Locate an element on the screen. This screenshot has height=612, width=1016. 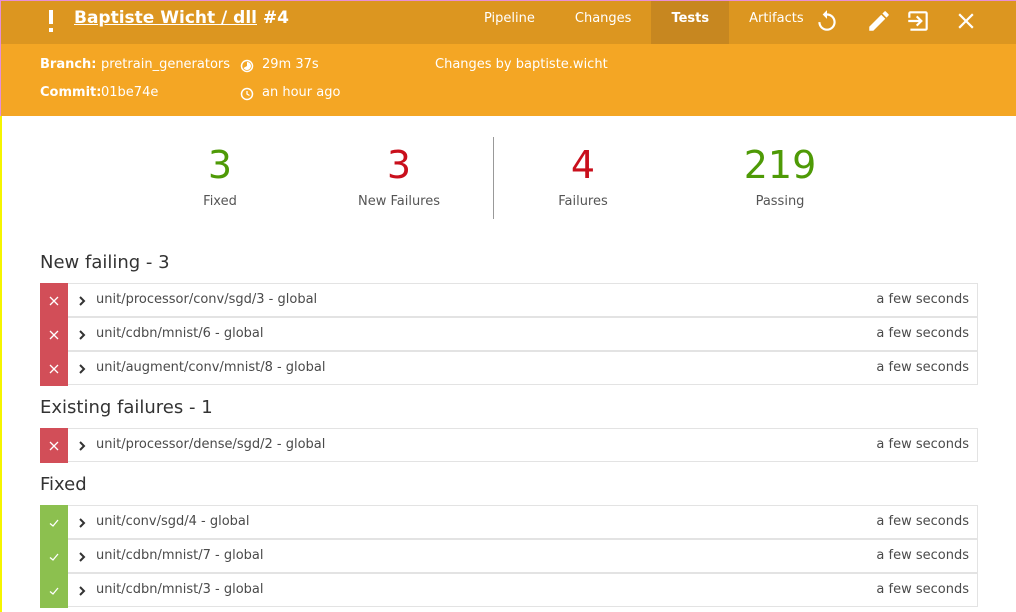
close-icon is located at coordinates (966, 21).